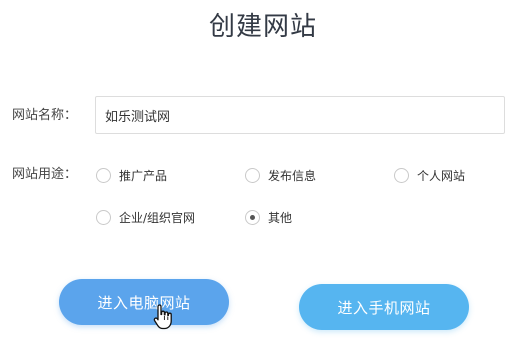  I want to click on radio-button-selected, so click(252, 217).